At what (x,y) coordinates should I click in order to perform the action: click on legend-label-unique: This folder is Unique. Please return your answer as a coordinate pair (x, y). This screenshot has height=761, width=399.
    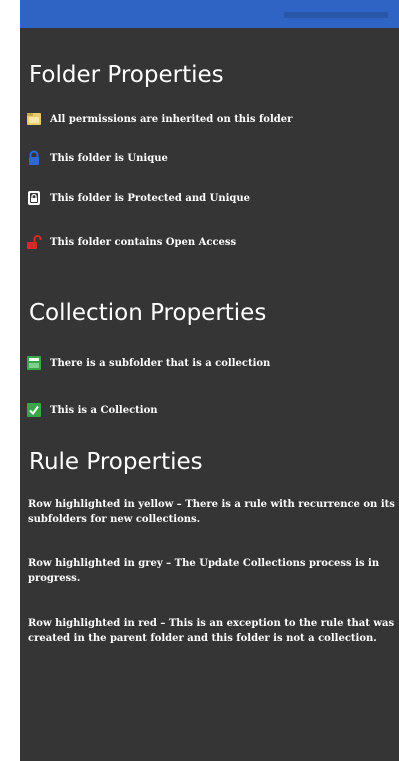
    Looking at the image, I should click on (109, 158).